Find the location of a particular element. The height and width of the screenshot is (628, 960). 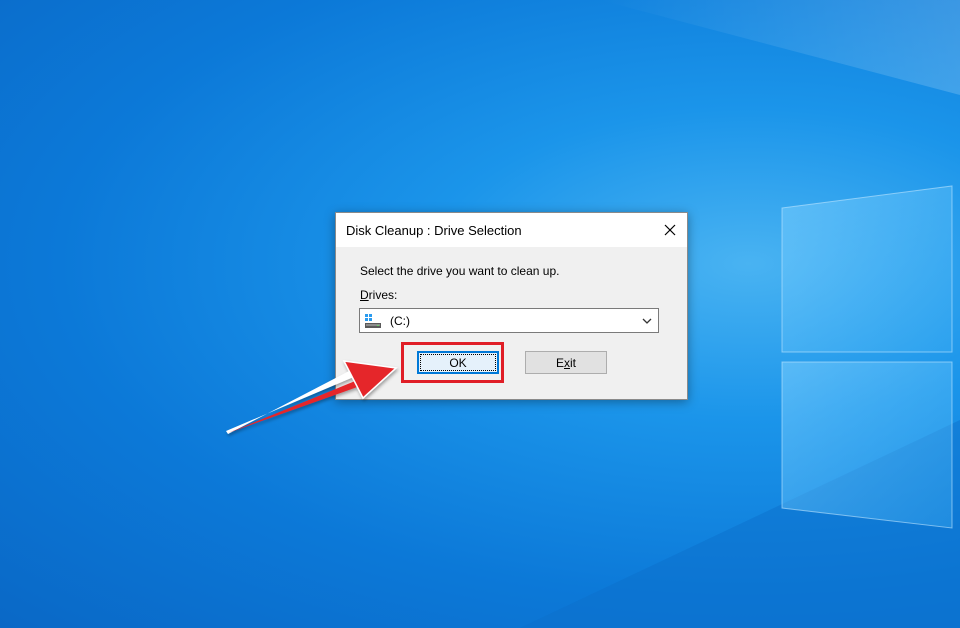

focus-ring is located at coordinates (458, 362).